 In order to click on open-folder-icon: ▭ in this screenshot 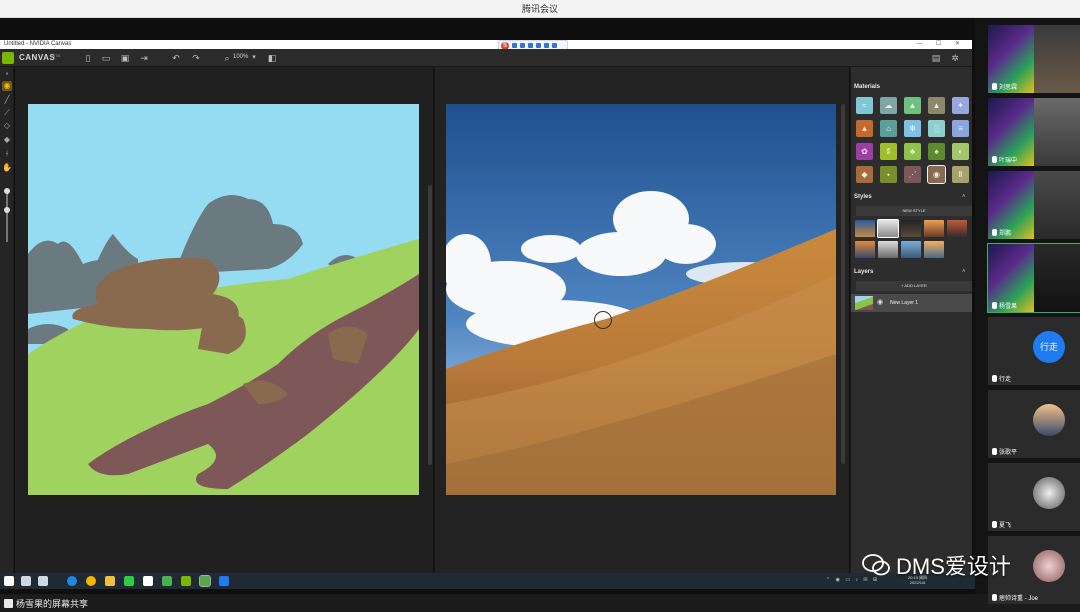, I will do `click(106, 58)`.